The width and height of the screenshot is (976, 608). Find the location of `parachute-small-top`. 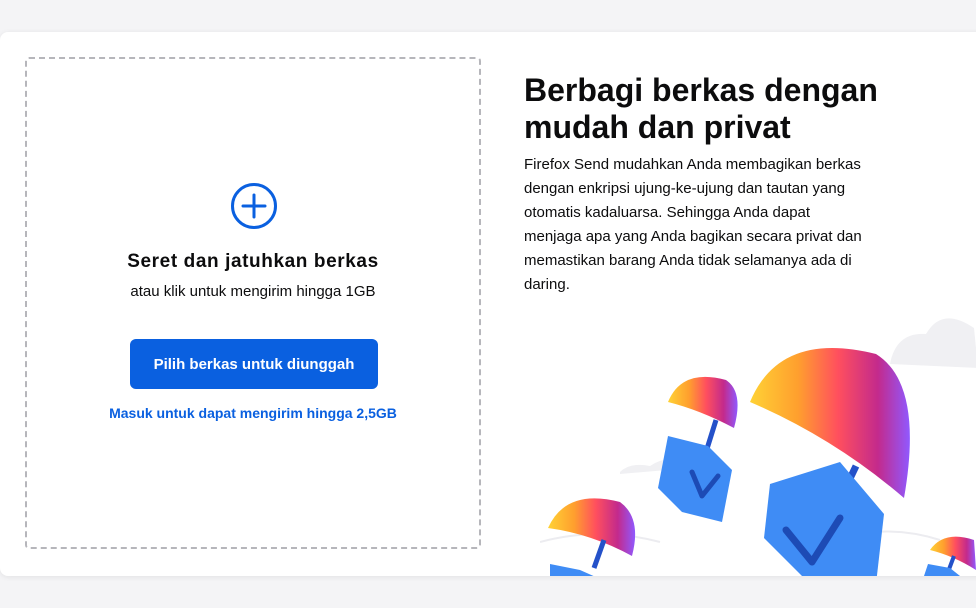

parachute-small-top is located at coordinates (698, 449).